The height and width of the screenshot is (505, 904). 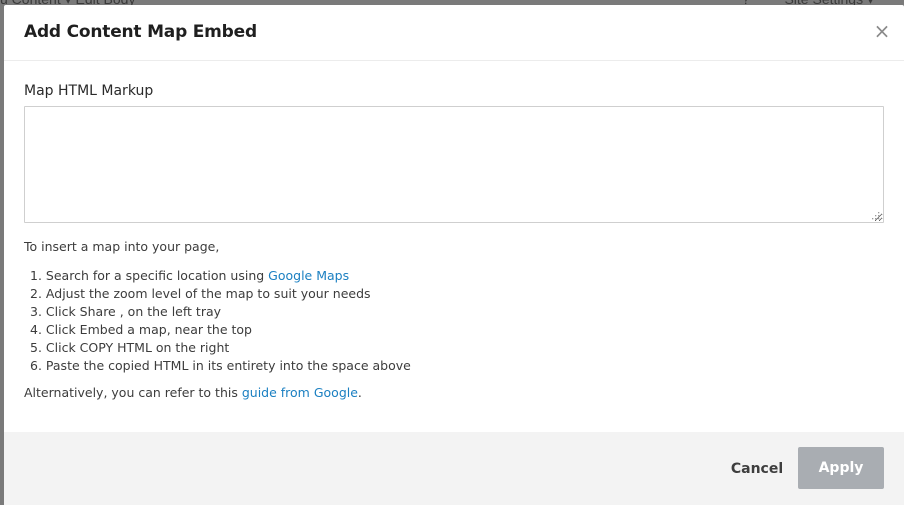 What do you see at coordinates (454, 468) in the screenshot?
I see `dialog-footer: Cancel Apply` at bounding box center [454, 468].